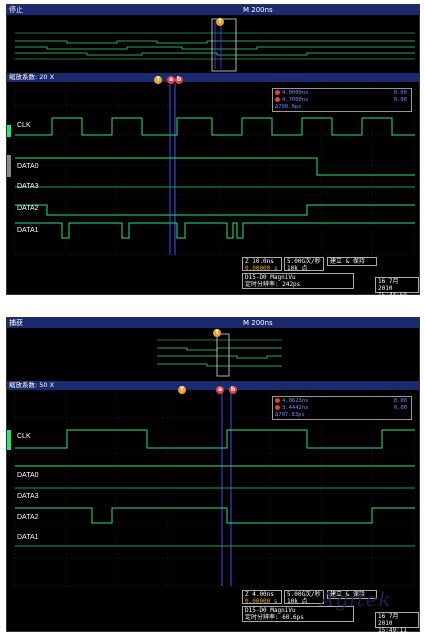 This screenshot has height=636, width=424. What do you see at coordinates (298, 281) in the screenshot?
I see `bus-info-box: D15-D0 MagniVu 定时分辨率: 242ps` at bounding box center [298, 281].